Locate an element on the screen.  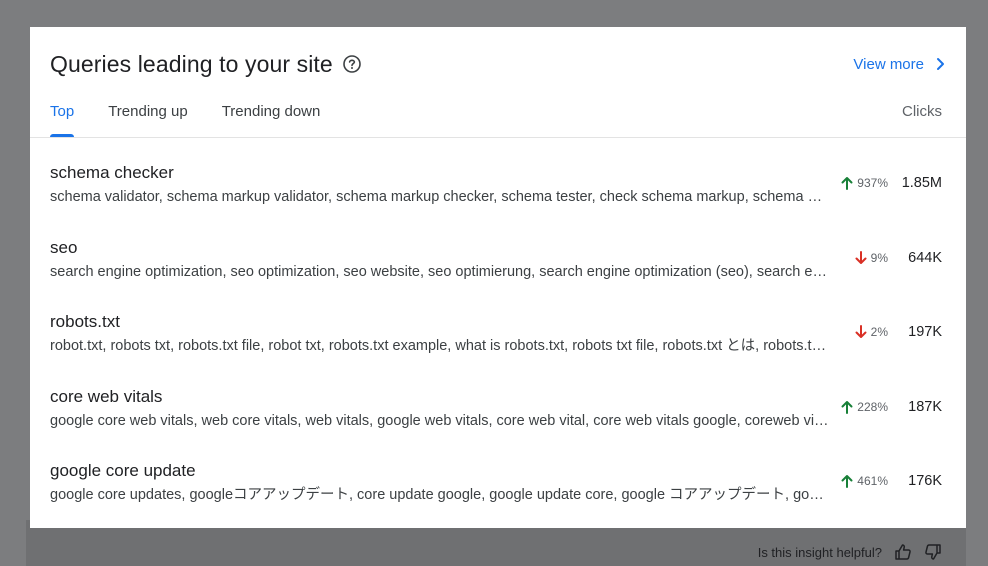
change-indicator: 228% is located at coordinates (864, 407).